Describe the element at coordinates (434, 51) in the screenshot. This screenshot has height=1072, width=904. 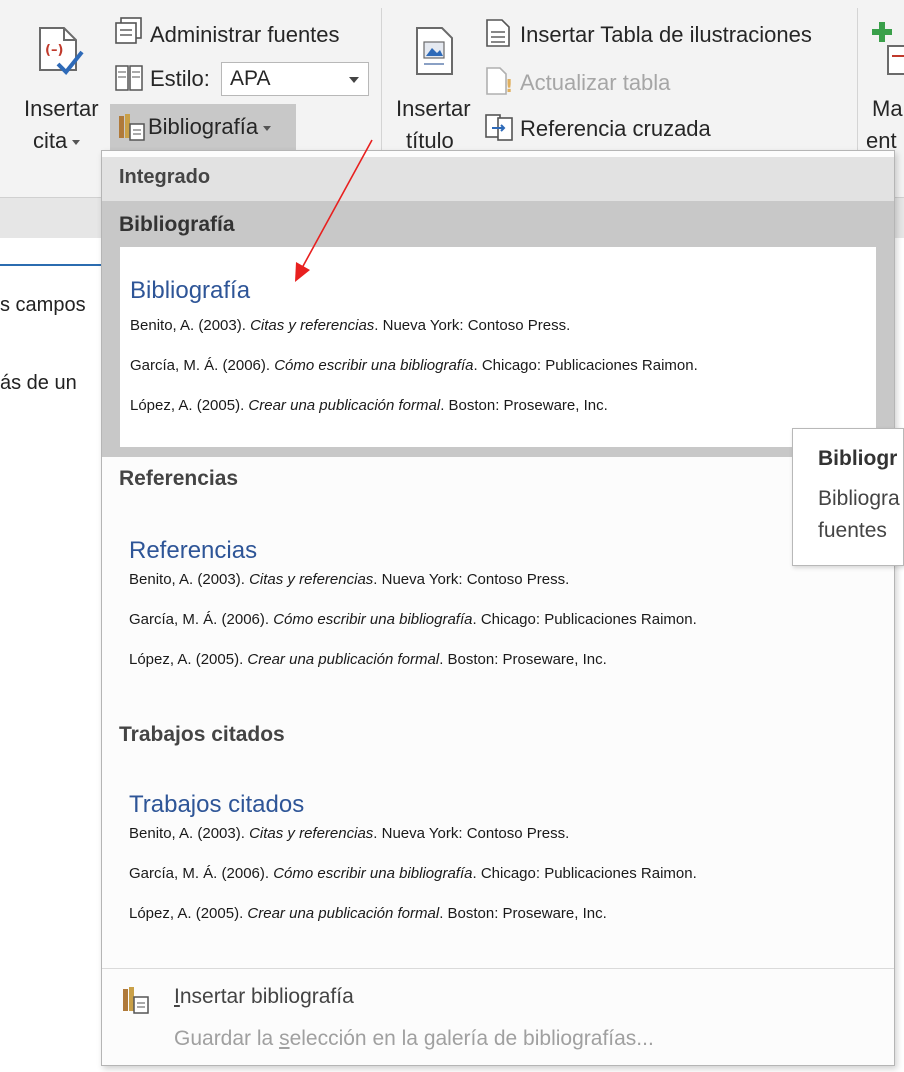
I see `insert-caption-icon` at that location.